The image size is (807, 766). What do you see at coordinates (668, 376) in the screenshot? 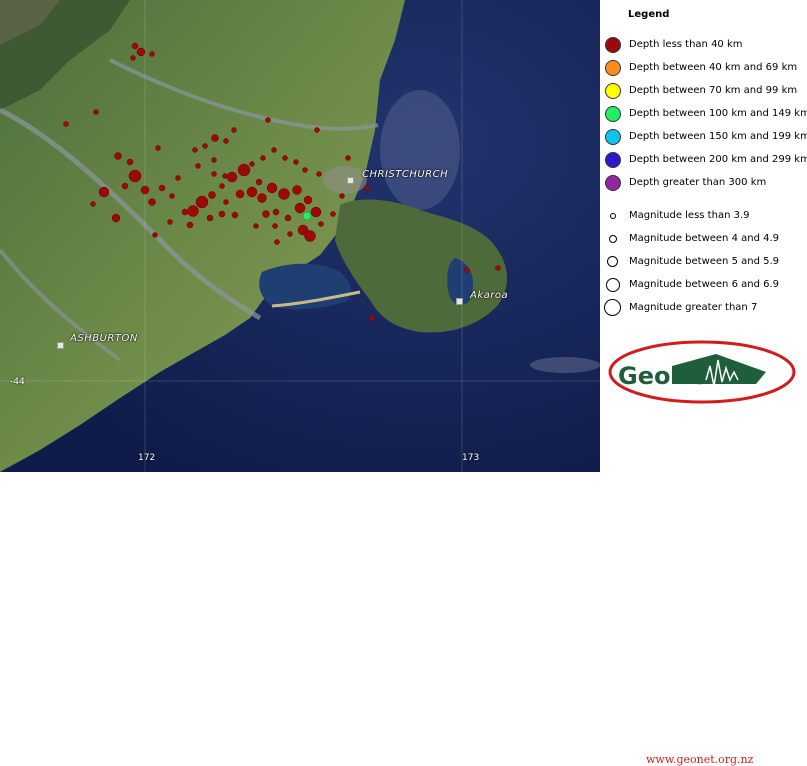
I see `geonet-logo-text: GeoNet` at bounding box center [668, 376].